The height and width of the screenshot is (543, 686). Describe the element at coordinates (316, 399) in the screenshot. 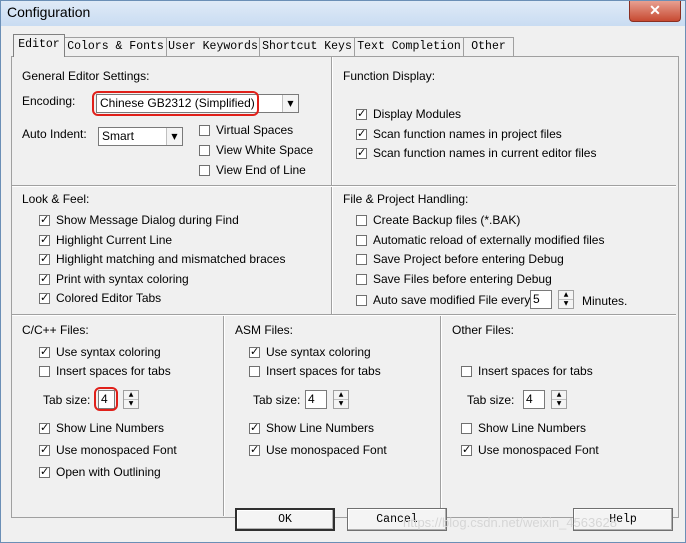

I see `asm-tab-size-input: 4` at that location.